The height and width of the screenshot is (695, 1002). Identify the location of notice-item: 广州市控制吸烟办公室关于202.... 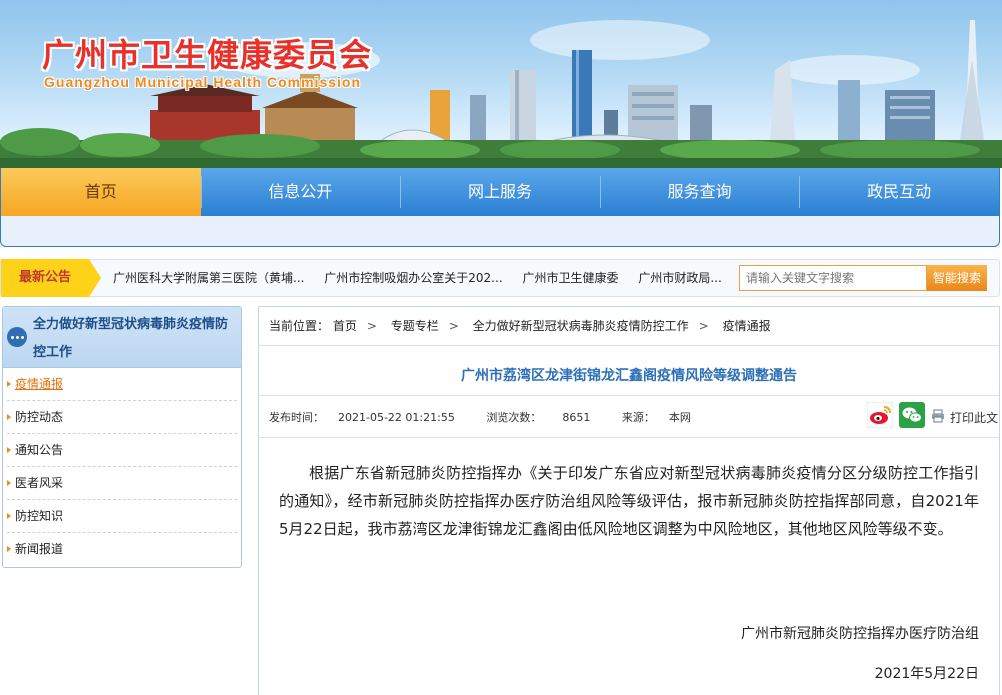
(413, 278).